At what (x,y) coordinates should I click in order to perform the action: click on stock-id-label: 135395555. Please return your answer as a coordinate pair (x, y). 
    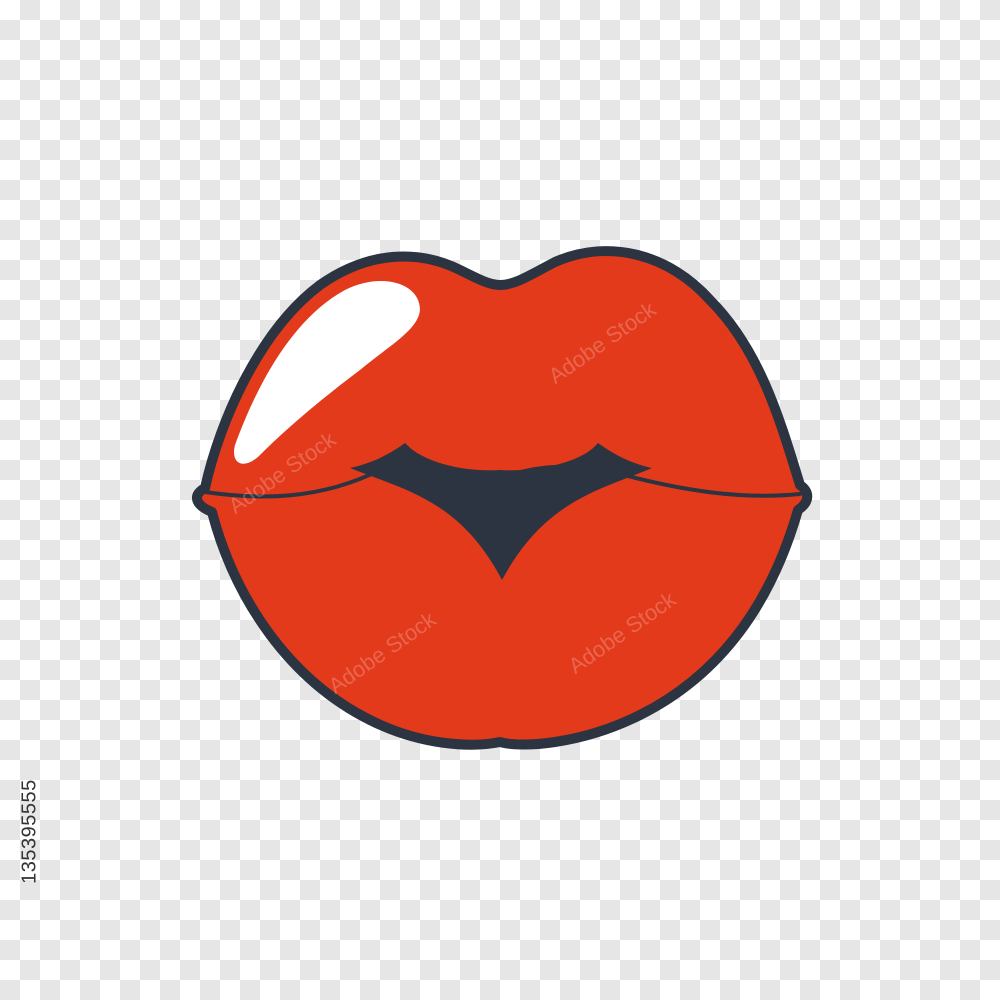
    Looking at the image, I should click on (29, 831).